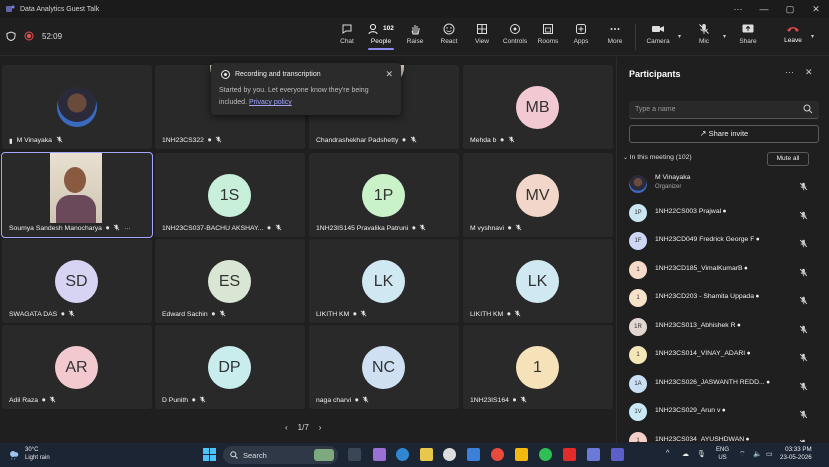  Describe the element at coordinates (701, 454) in the screenshot. I see `tray-mic-muted-icon: 🎙` at that location.